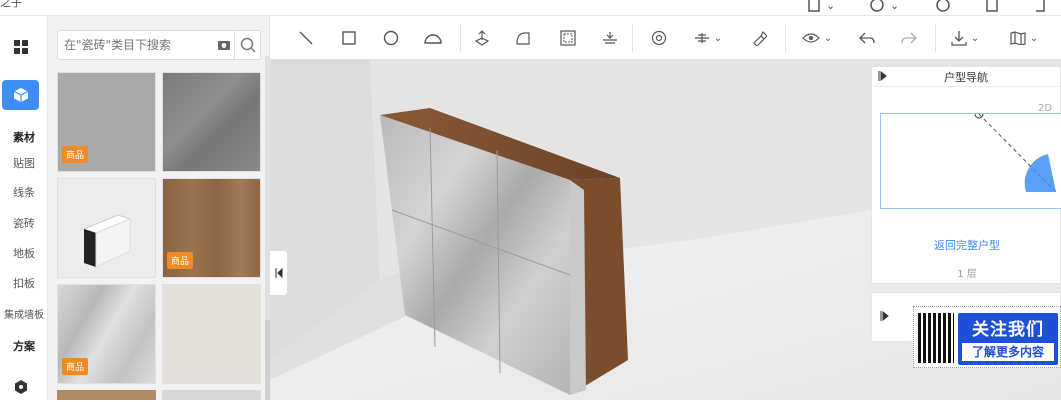 The image size is (1061, 402). Describe the element at coordinates (810, 38) in the screenshot. I see `eye-tool-icon` at that location.